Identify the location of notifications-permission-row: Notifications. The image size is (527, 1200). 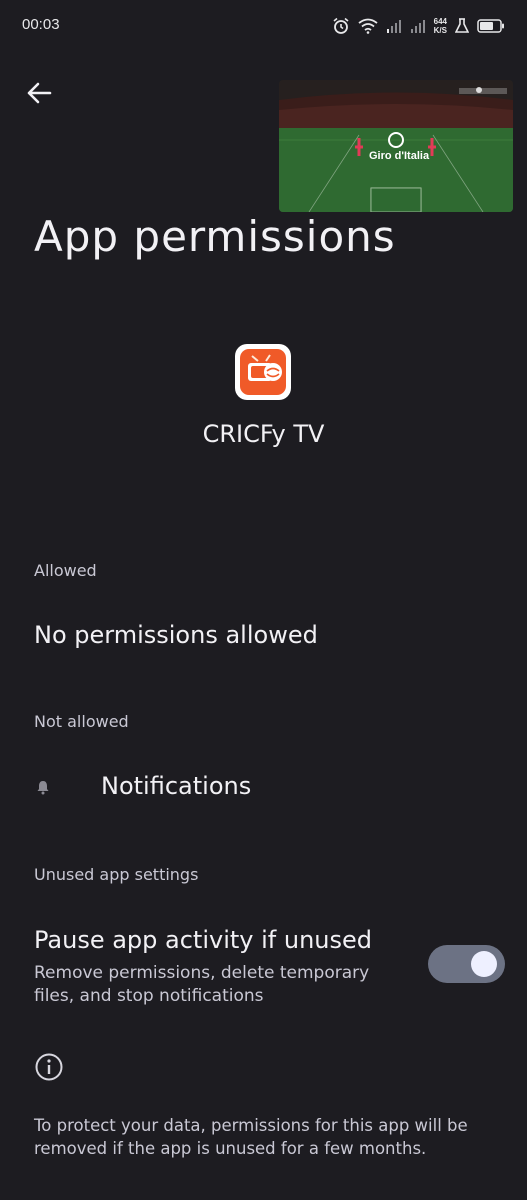
(263, 790).